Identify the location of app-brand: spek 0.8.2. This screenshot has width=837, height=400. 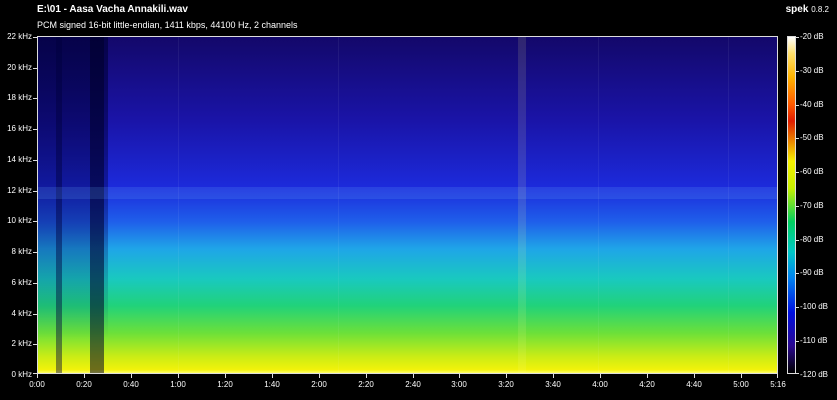
(807, 9).